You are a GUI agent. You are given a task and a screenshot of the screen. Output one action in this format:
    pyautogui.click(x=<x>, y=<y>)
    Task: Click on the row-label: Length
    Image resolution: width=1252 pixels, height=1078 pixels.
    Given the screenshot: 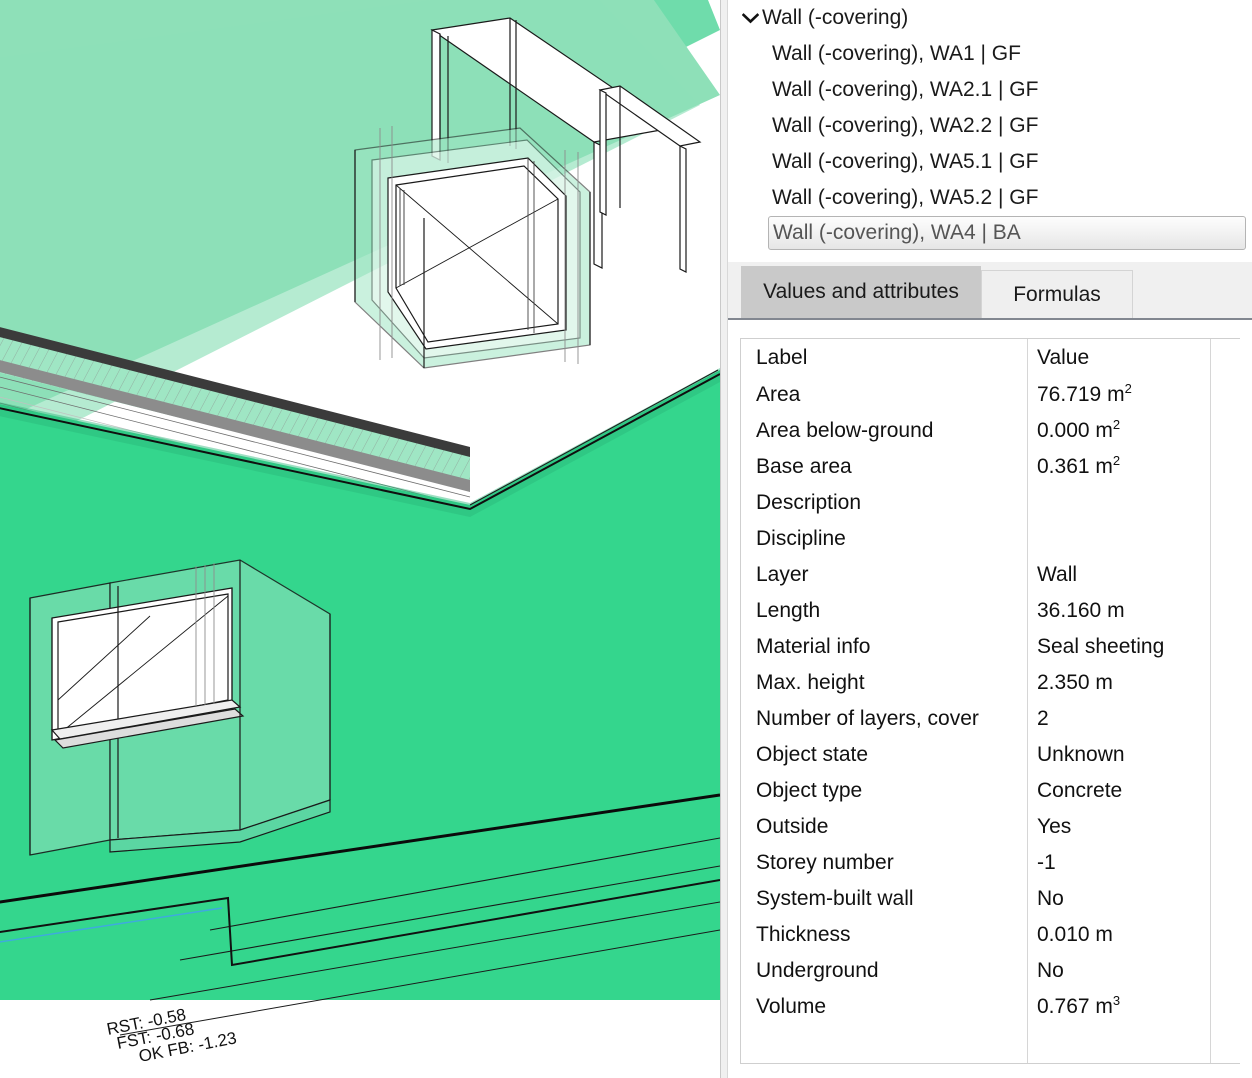 What is the action you would take?
    pyautogui.click(x=788, y=610)
    